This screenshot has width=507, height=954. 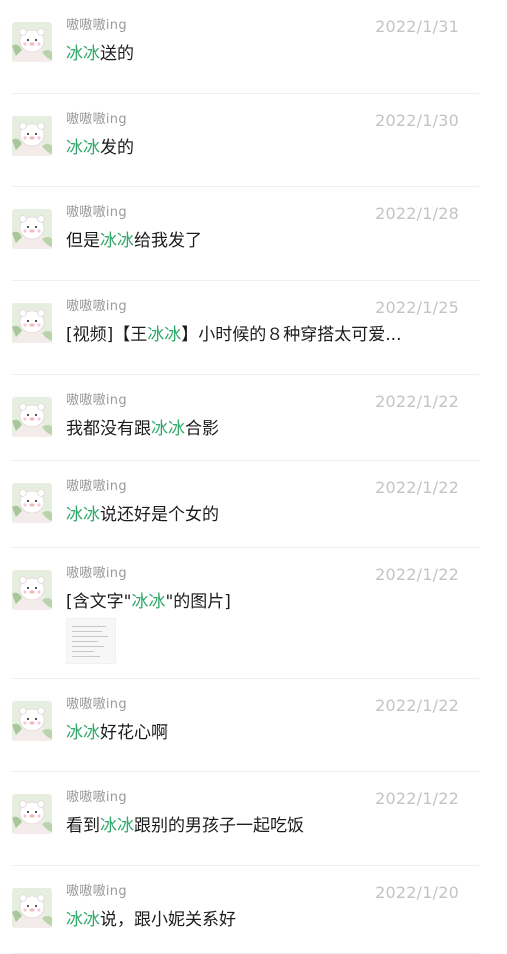 I want to click on message-text-segment: [视频]【王, so click(x=107, y=335).